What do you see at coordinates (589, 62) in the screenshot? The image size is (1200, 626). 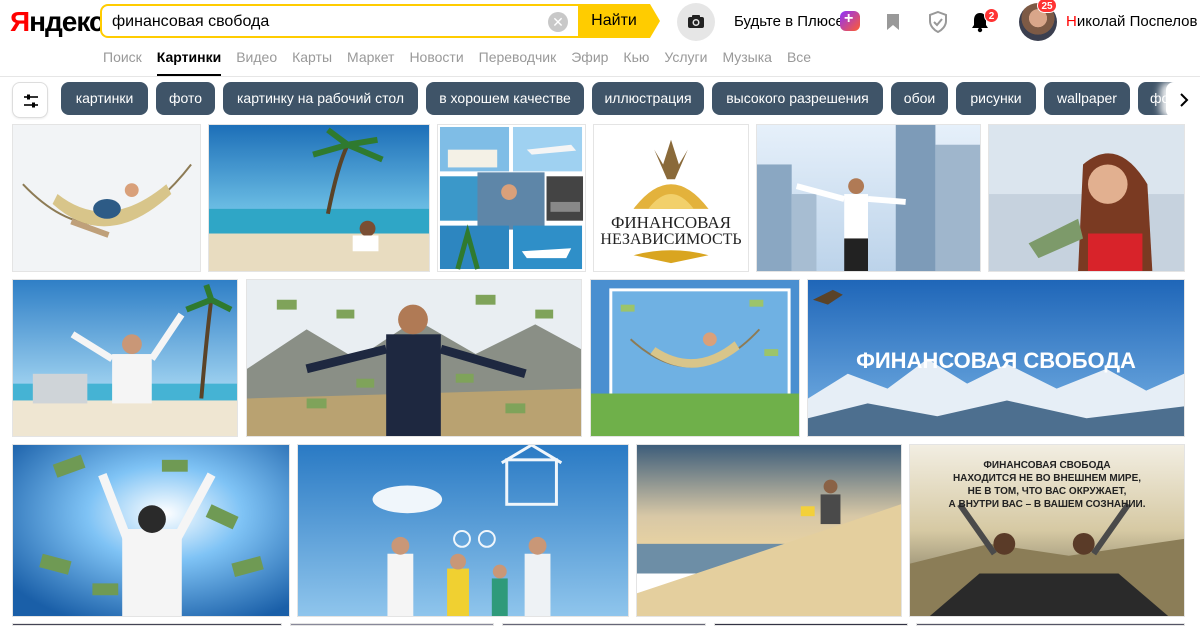 I see `nav-item-efir: Эфир` at bounding box center [589, 62].